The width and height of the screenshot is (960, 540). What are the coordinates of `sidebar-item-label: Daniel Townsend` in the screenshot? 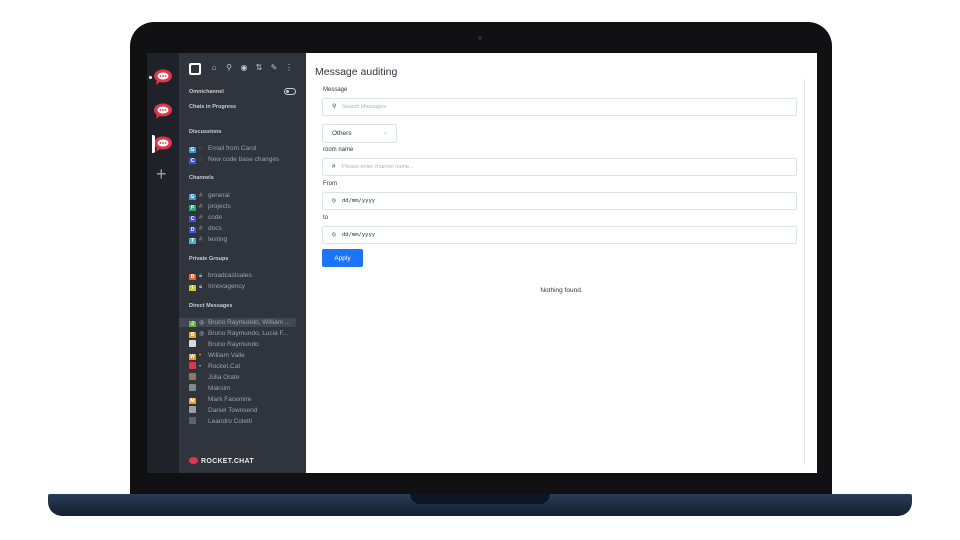 It's located at (233, 410).